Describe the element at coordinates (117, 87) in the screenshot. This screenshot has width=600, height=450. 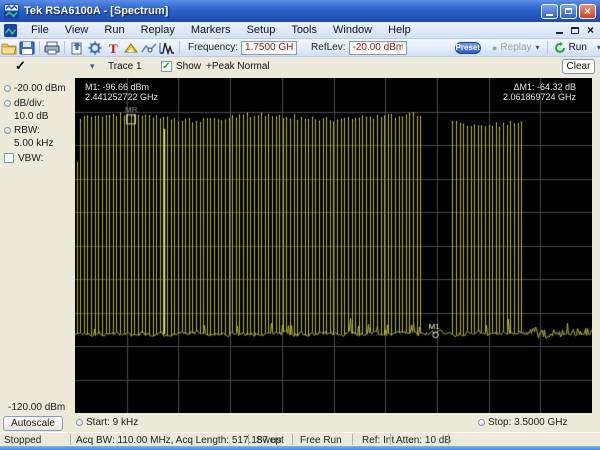
I see `marker1-amplitude: M1: -96.66 dBm` at that location.